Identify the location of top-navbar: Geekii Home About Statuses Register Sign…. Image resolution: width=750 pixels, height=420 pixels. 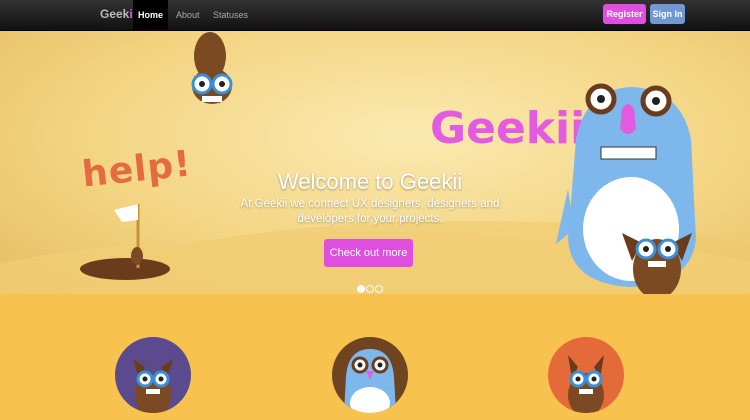
(375, 15).